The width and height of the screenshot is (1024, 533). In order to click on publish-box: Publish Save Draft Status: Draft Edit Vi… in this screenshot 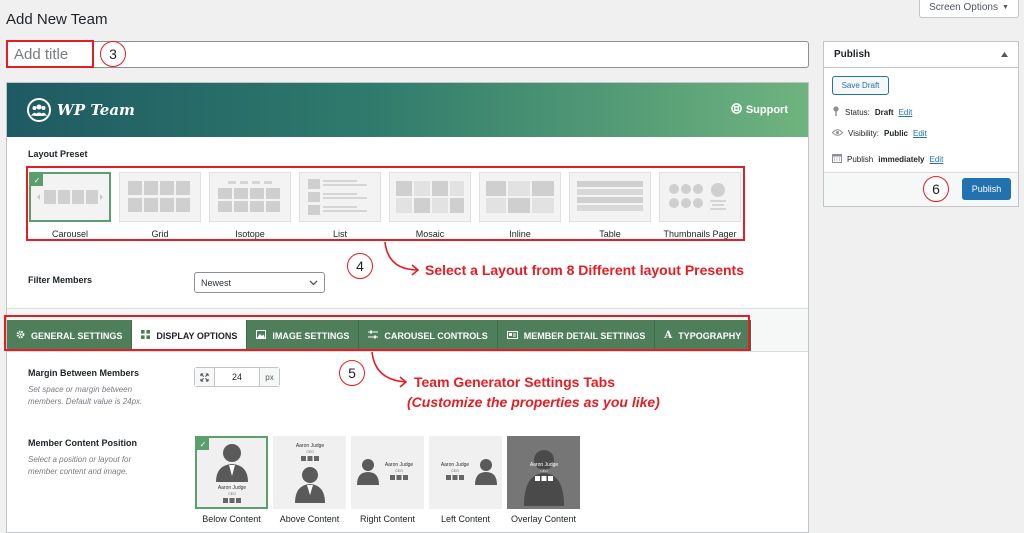, I will do `click(921, 124)`.